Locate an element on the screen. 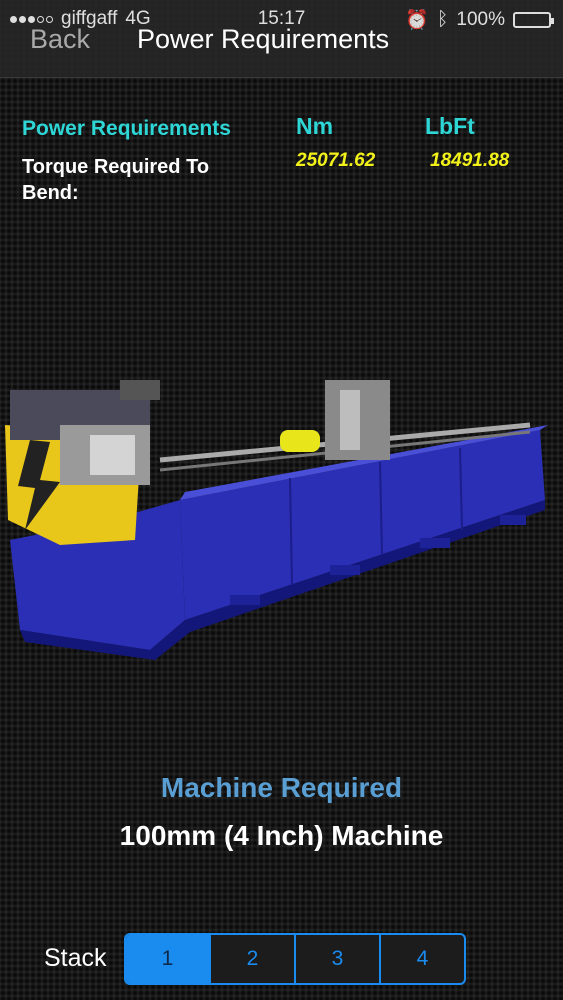 This screenshot has width=563, height=1000. stack-label: Stack is located at coordinates (75, 958).